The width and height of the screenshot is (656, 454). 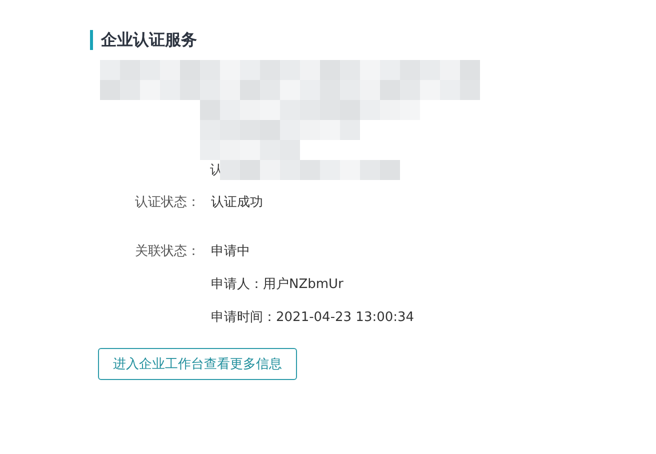 What do you see at coordinates (167, 203) in the screenshot?
I see `field-label: 认证状态：` at bounding box center [167, 203].